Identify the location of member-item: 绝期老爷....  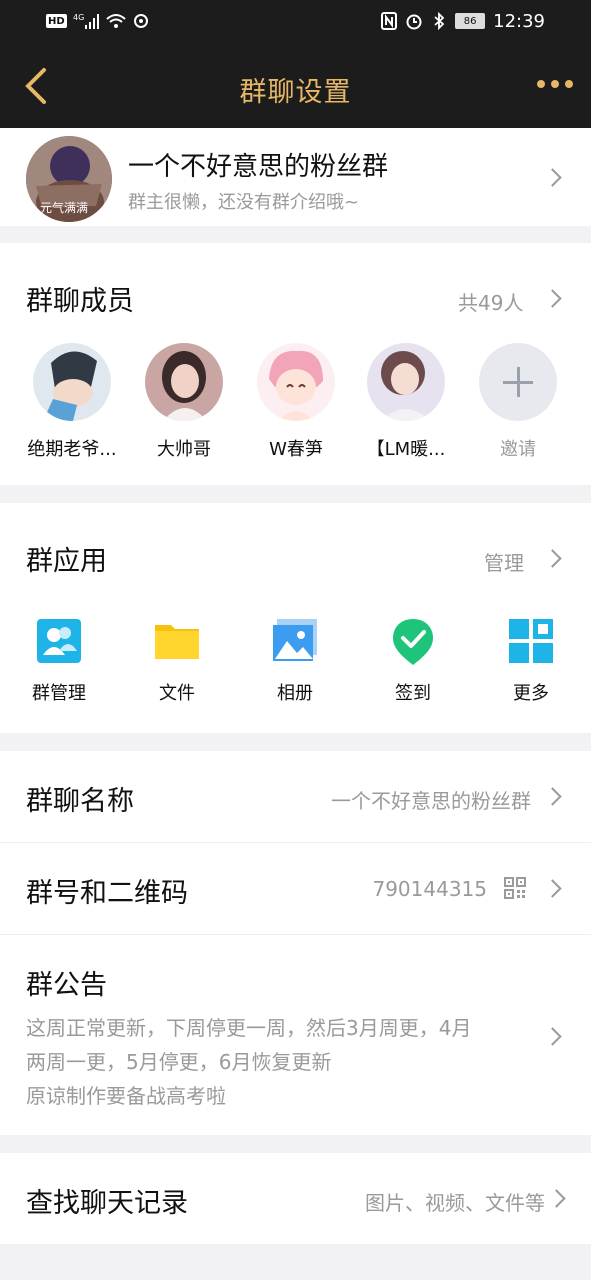
(72, 402).